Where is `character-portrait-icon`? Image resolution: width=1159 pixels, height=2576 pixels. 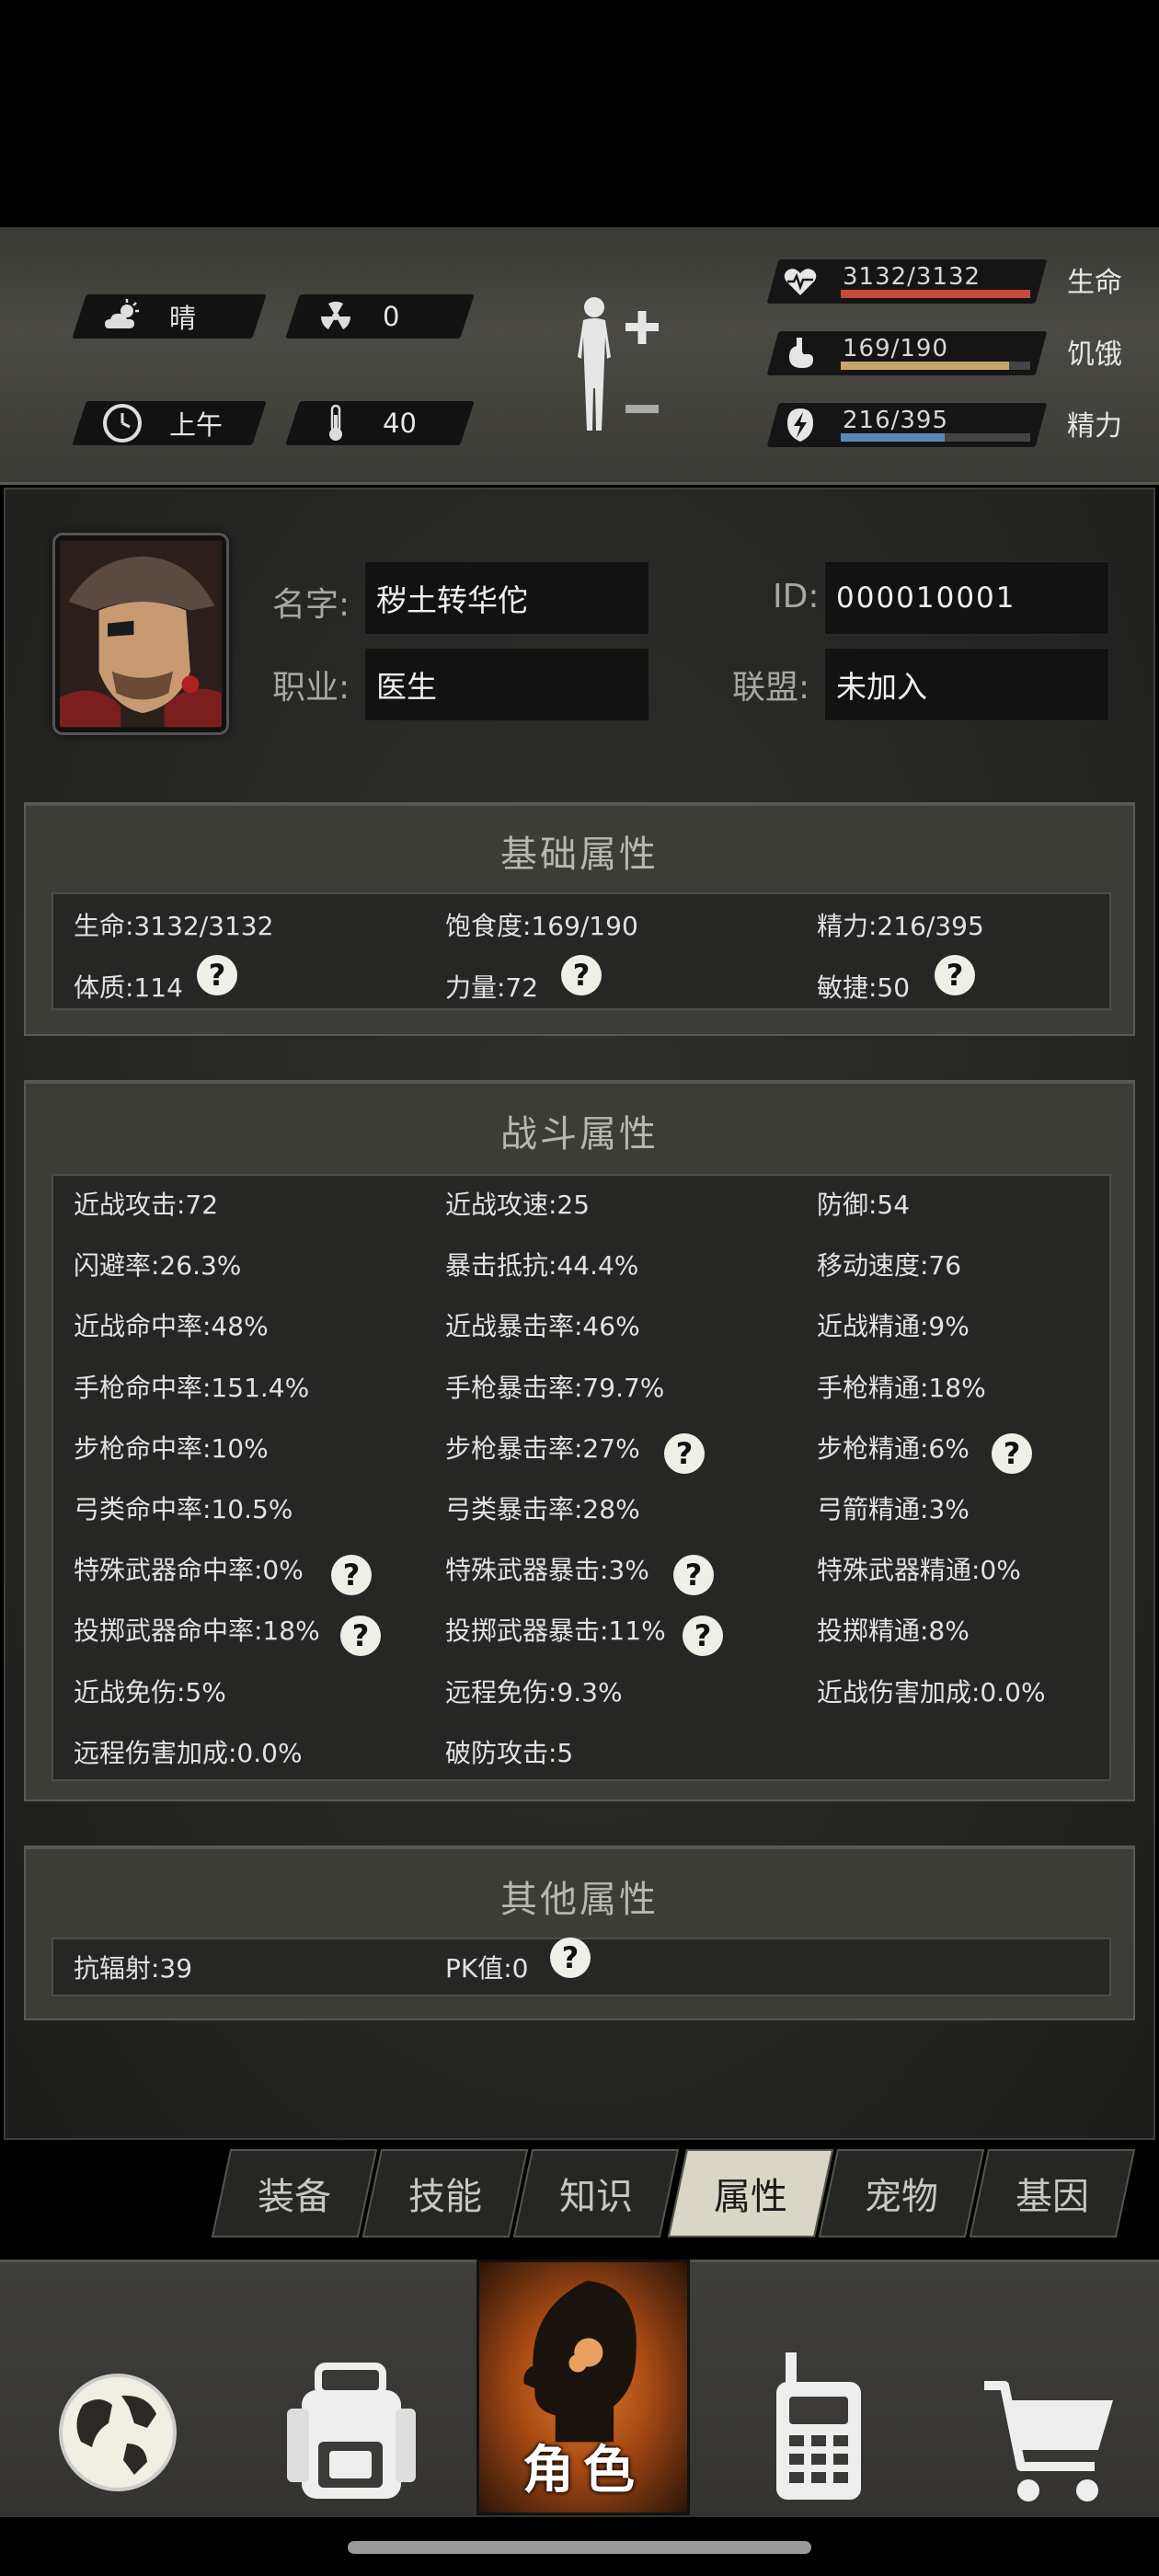
character-portrait-icon is located at coordinates (141, 634).